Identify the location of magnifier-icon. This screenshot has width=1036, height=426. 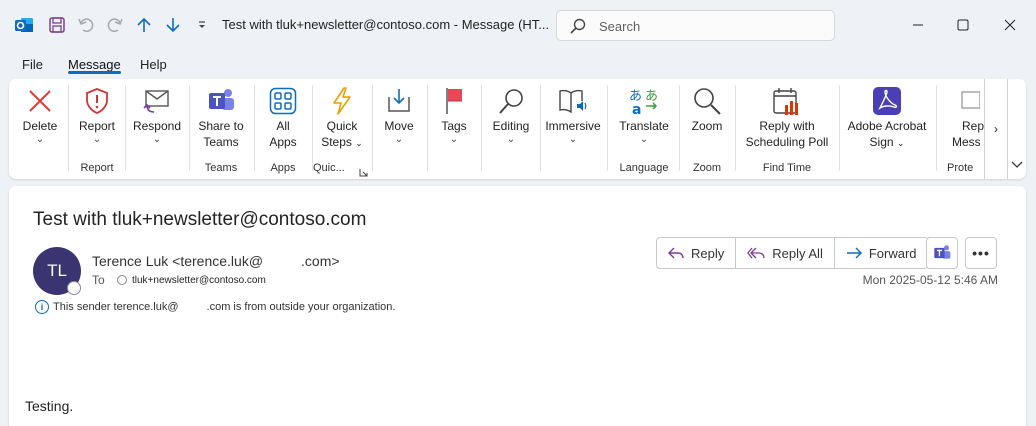
(511, 101).